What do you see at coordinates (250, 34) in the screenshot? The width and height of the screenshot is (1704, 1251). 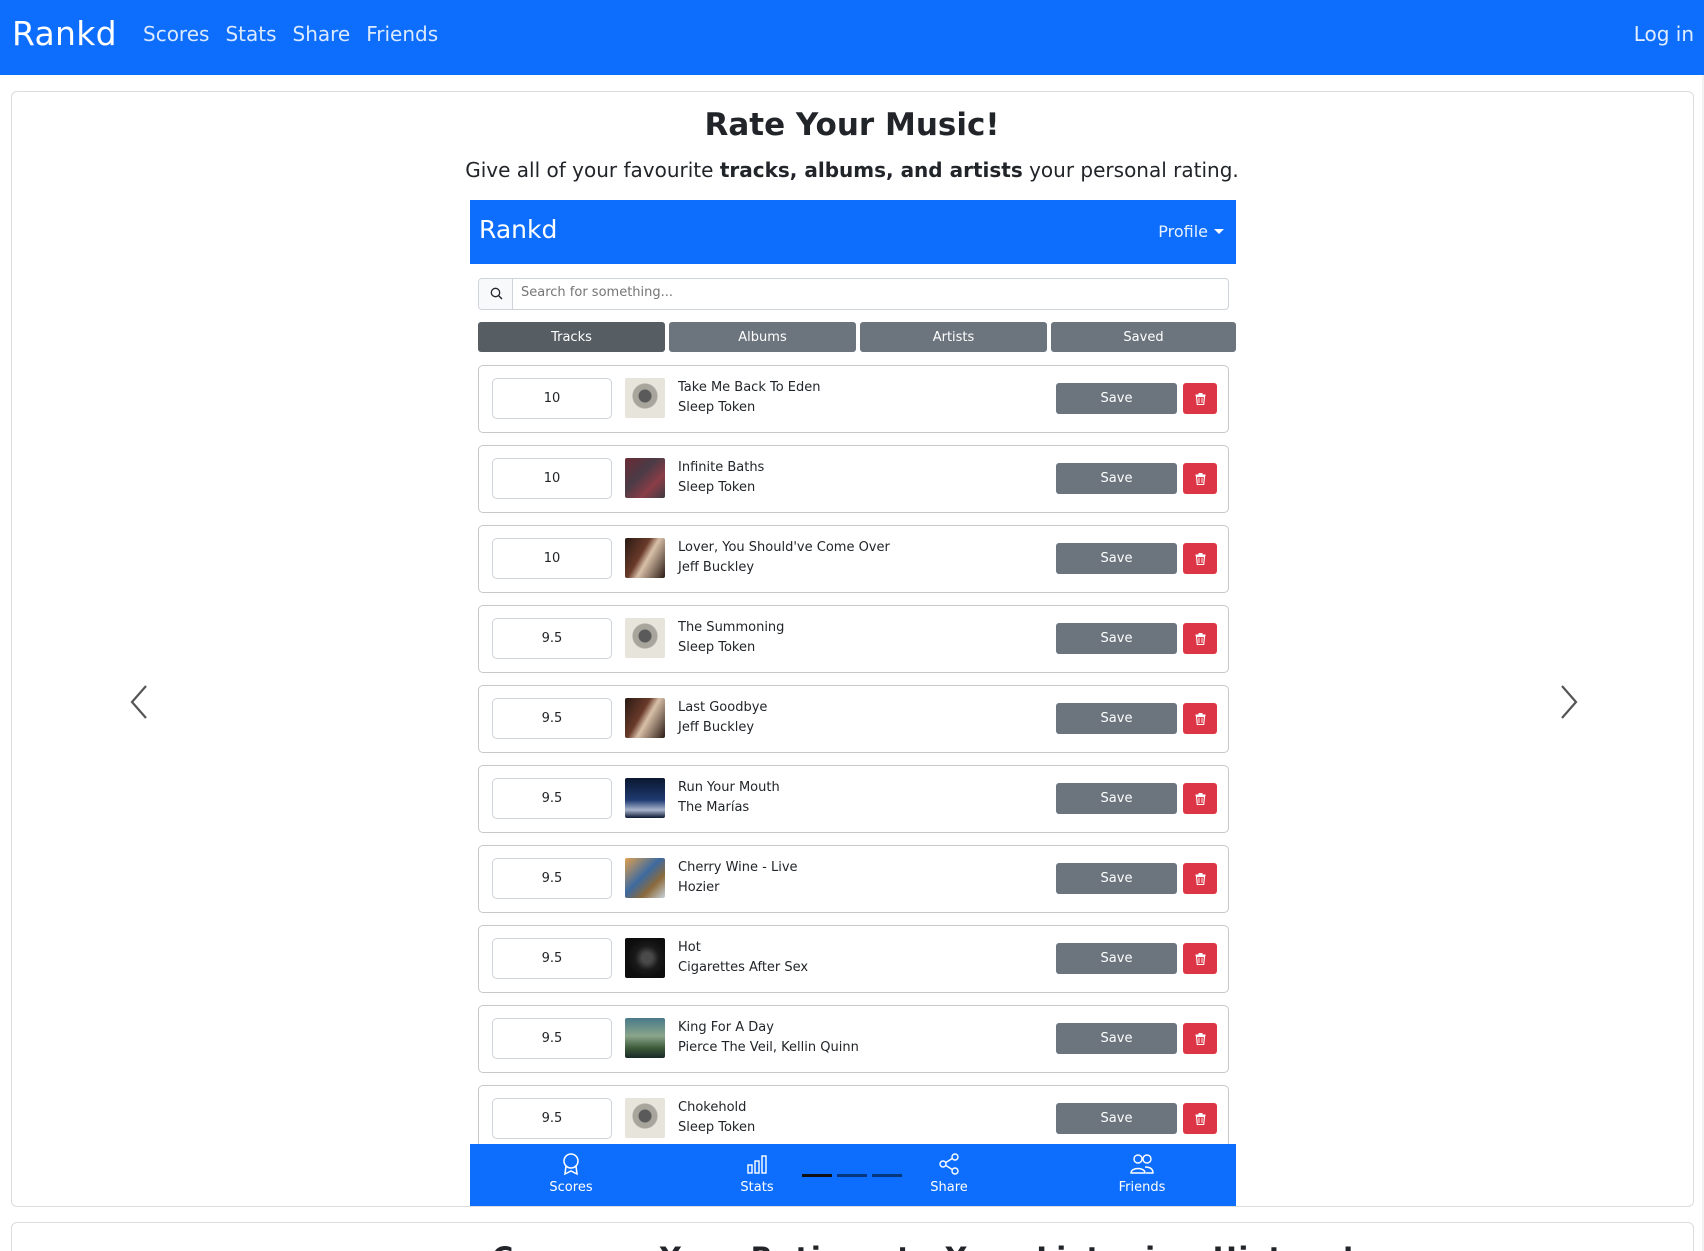 I see `nav-link-stats: Stats` at bounding box center [250, 34].